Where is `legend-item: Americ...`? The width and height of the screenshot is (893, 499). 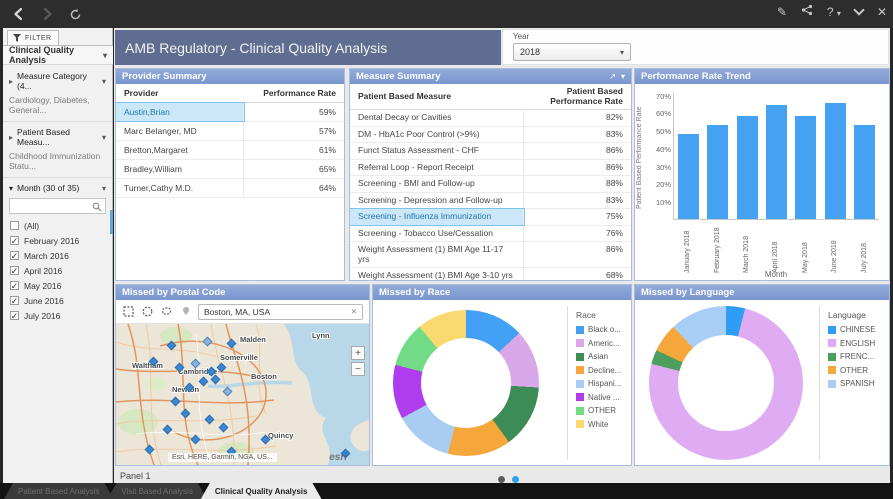 legend-item: Americ... is located at coordinates (603, 343).